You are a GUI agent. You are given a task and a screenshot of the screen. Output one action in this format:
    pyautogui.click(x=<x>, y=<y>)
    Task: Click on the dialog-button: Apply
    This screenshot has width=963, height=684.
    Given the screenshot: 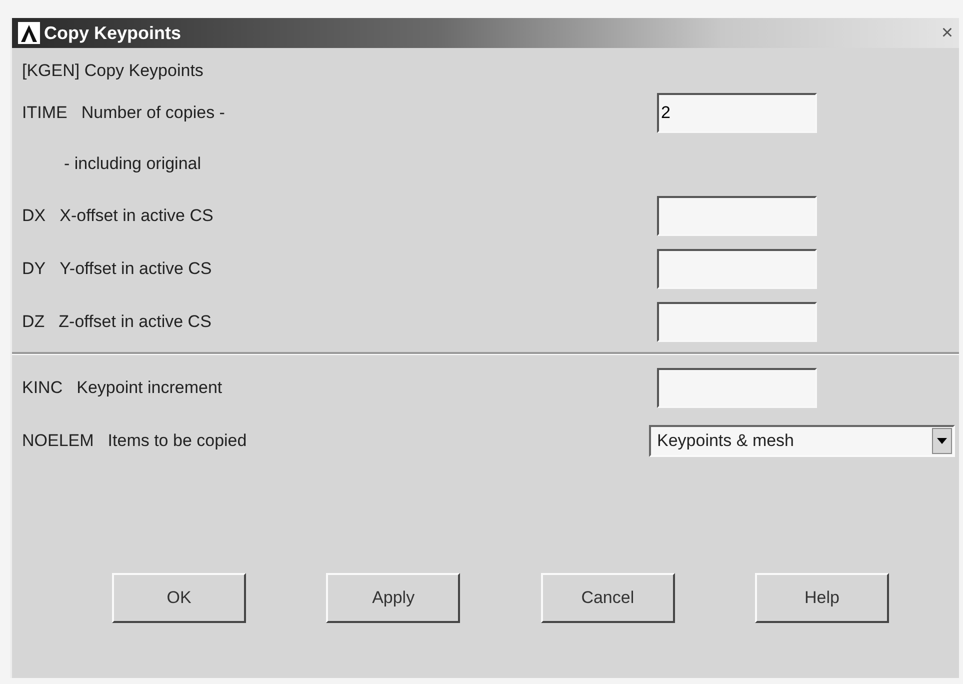 What is the action you would take?
    pyautogui.click(x=393, y=598)
    